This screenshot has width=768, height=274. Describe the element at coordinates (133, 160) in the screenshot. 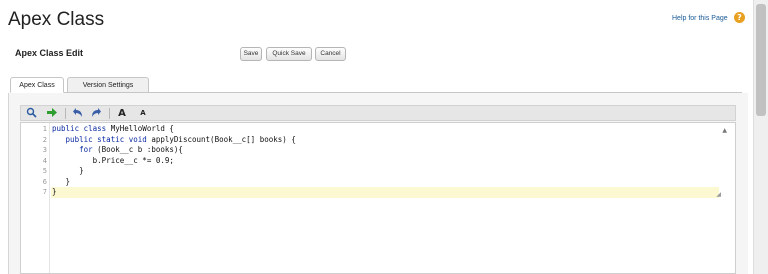

I see `code-line: b.Price__c *= 0.9;` at that location.